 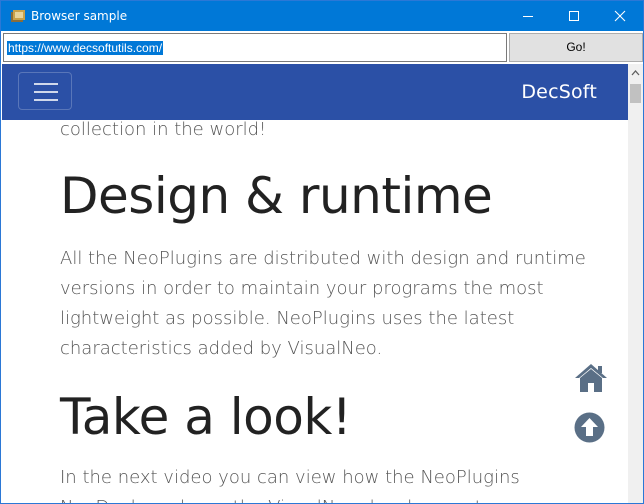 I want to click on go-button: Go!, so click(x=576, y=47).